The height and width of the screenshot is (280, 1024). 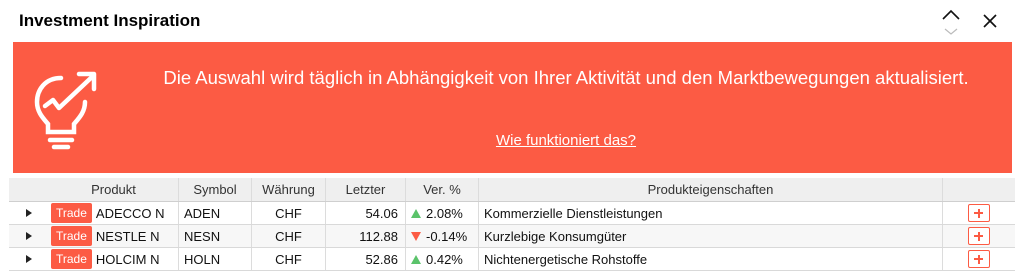 What do you see at coordinates (215, 259) in the screenshot?
I see `symbol-cell: HOLN` at bounding box center [215, 259].